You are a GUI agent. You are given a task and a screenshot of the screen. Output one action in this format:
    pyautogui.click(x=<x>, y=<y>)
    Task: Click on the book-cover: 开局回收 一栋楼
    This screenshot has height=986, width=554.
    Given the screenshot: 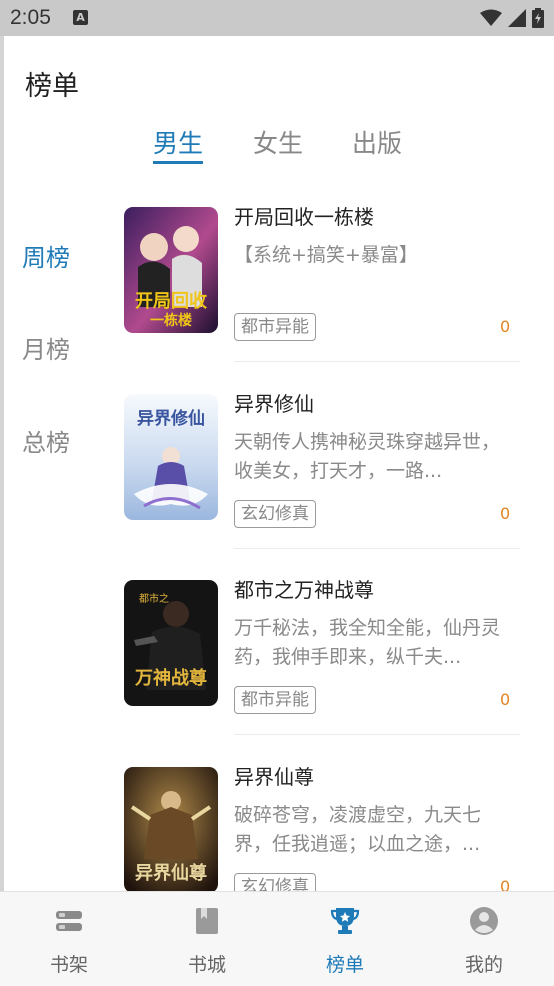 What is the action you would take?
    pyautogui.click(x=171, y=270)
    